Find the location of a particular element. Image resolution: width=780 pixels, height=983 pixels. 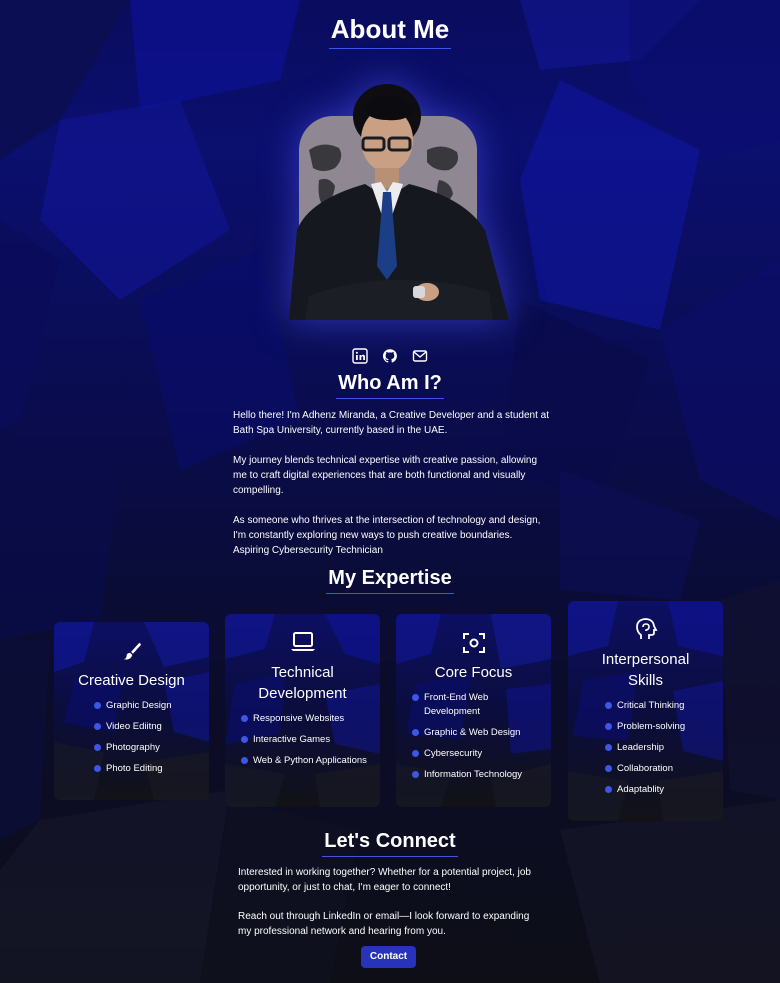

list-item: Leadership is located at coordinates (664, 748).